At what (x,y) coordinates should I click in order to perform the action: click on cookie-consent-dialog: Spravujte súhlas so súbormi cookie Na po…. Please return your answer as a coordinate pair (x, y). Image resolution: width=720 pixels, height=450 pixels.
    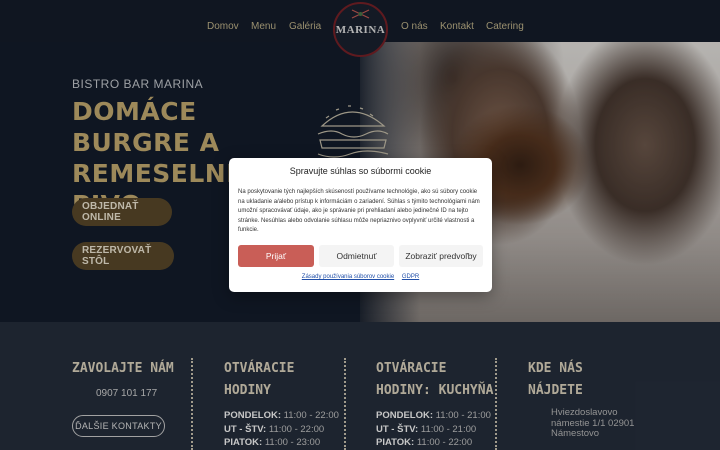
    Looking at the image, I should click on (360, 225).